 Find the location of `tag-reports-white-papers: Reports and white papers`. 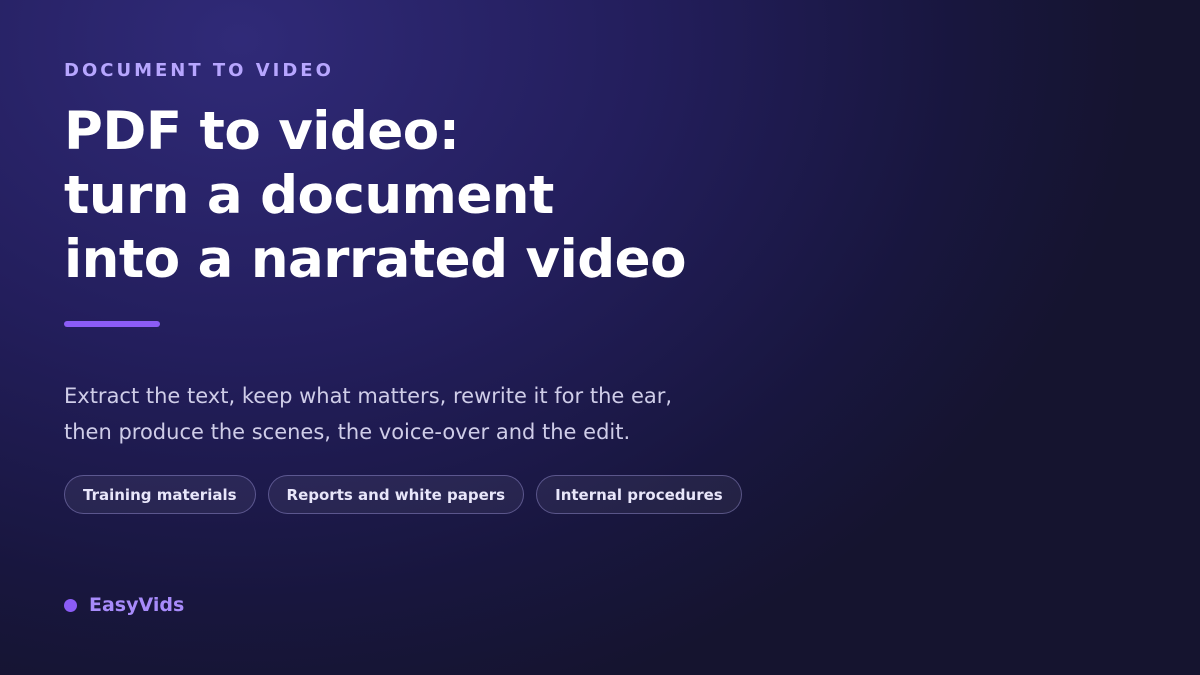

tag-reports-white-papers: Reports and white papers is located at coordinates (396, 494).